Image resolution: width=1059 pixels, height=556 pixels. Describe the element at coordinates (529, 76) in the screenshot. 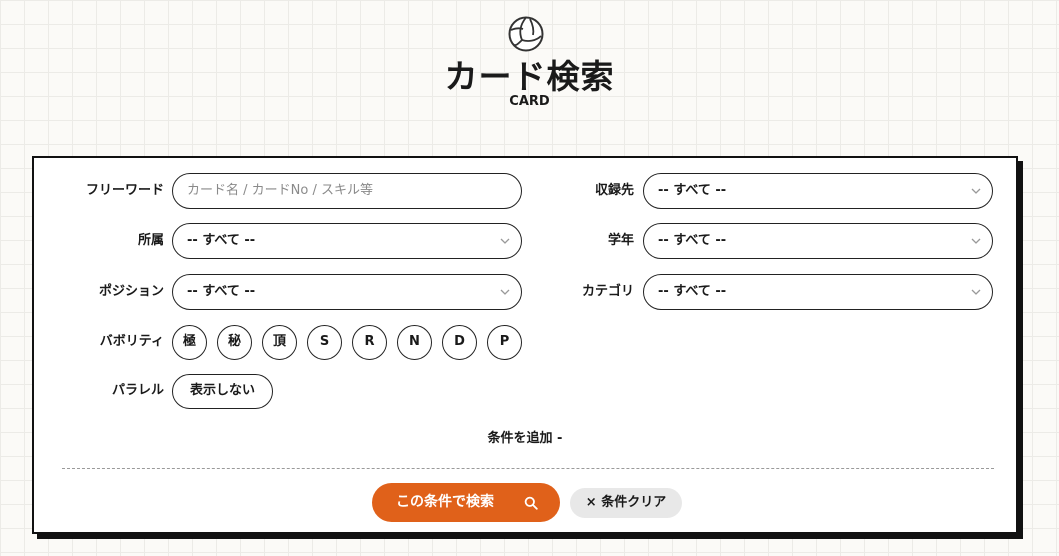

I see `page-title: カード検索` at that location.